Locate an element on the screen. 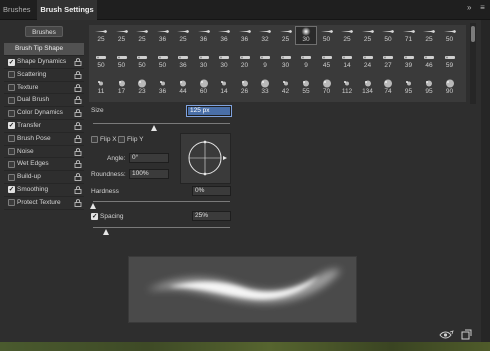  setting-item-shape-dynamics: ✓ Shape Dynamics is located at coordinates (44, 62).